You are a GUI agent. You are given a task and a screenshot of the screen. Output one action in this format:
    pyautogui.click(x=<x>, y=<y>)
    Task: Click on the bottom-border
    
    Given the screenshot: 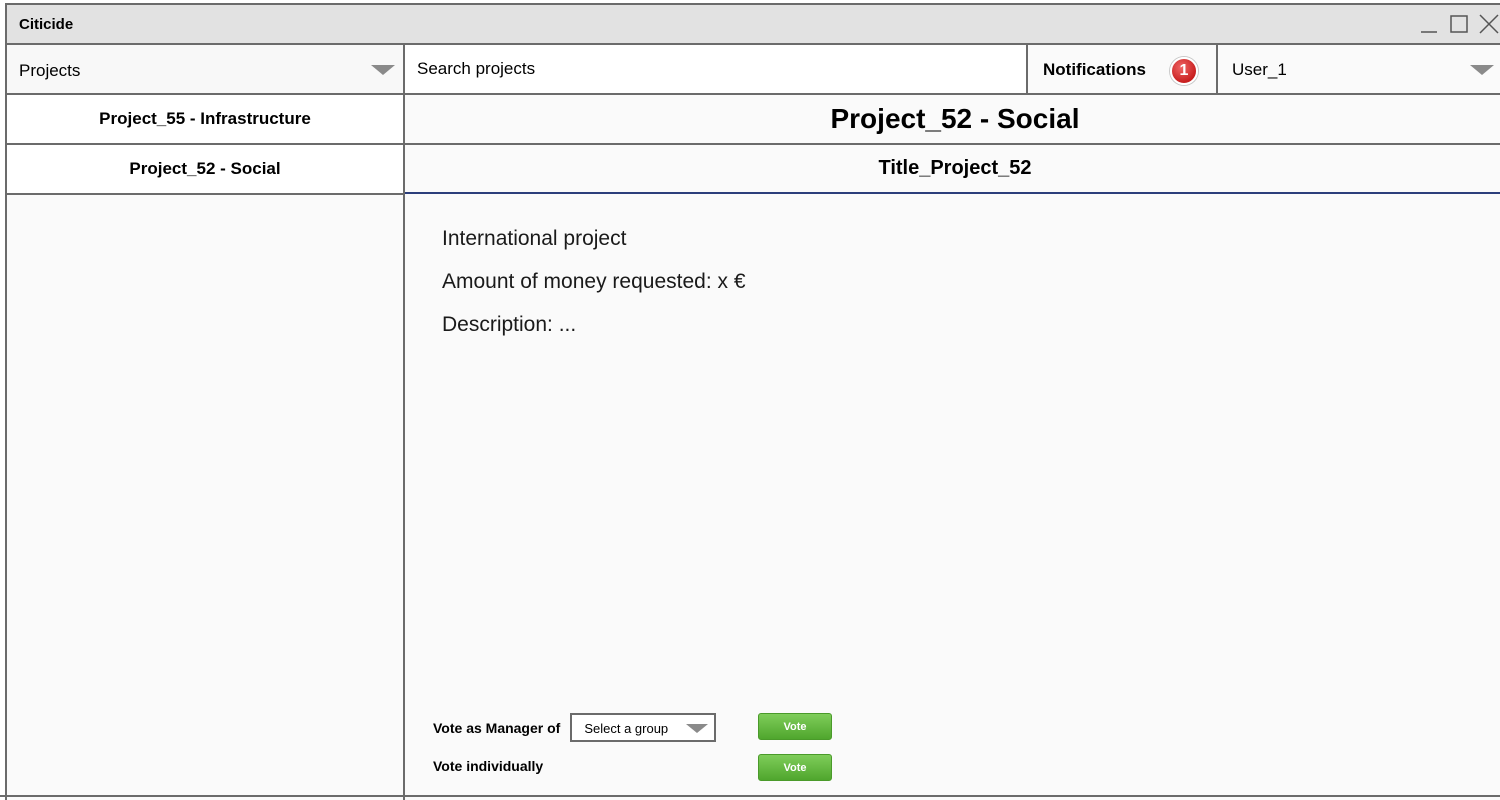 What is the action you would take?
    pyautogui.click(x=750, y=796)
    